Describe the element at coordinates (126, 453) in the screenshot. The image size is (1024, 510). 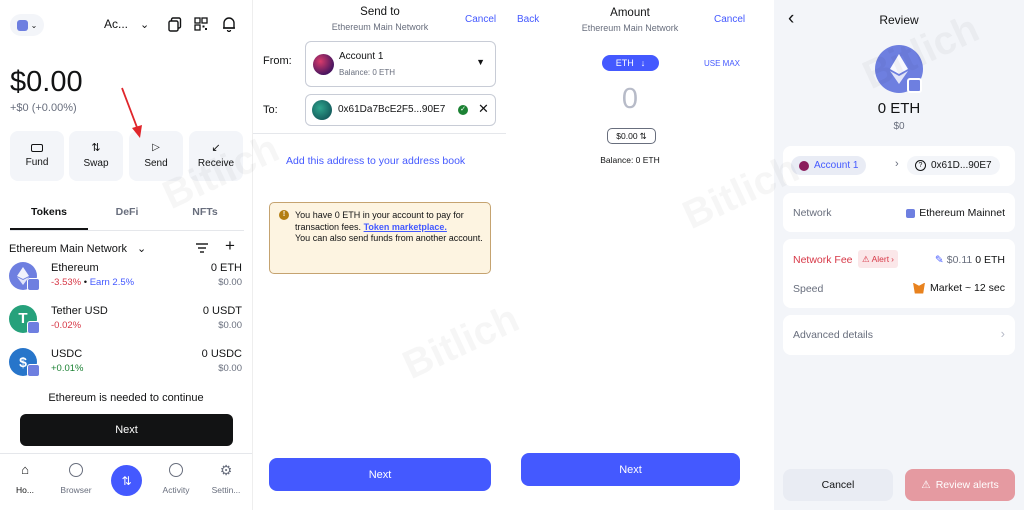
I see `bottom-nav-divider` at that location.